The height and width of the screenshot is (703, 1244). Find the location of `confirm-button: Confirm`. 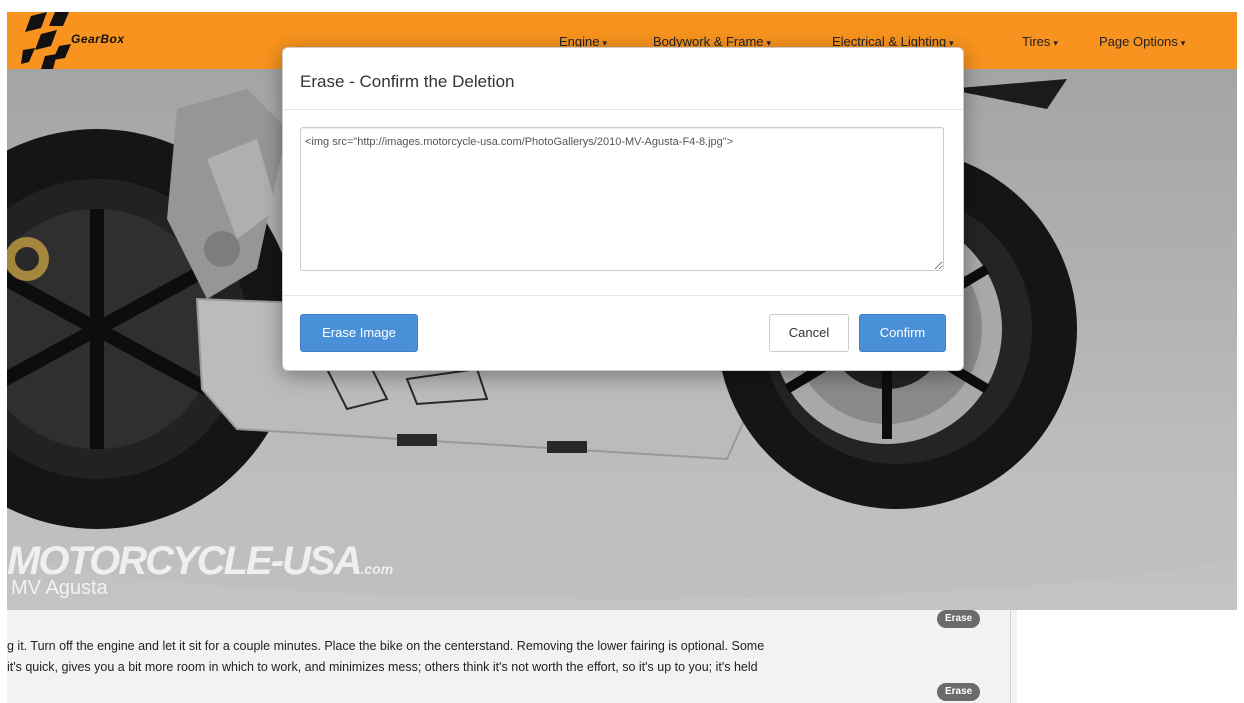

confirm-button: Confirm is located at coordinates (902, 333).